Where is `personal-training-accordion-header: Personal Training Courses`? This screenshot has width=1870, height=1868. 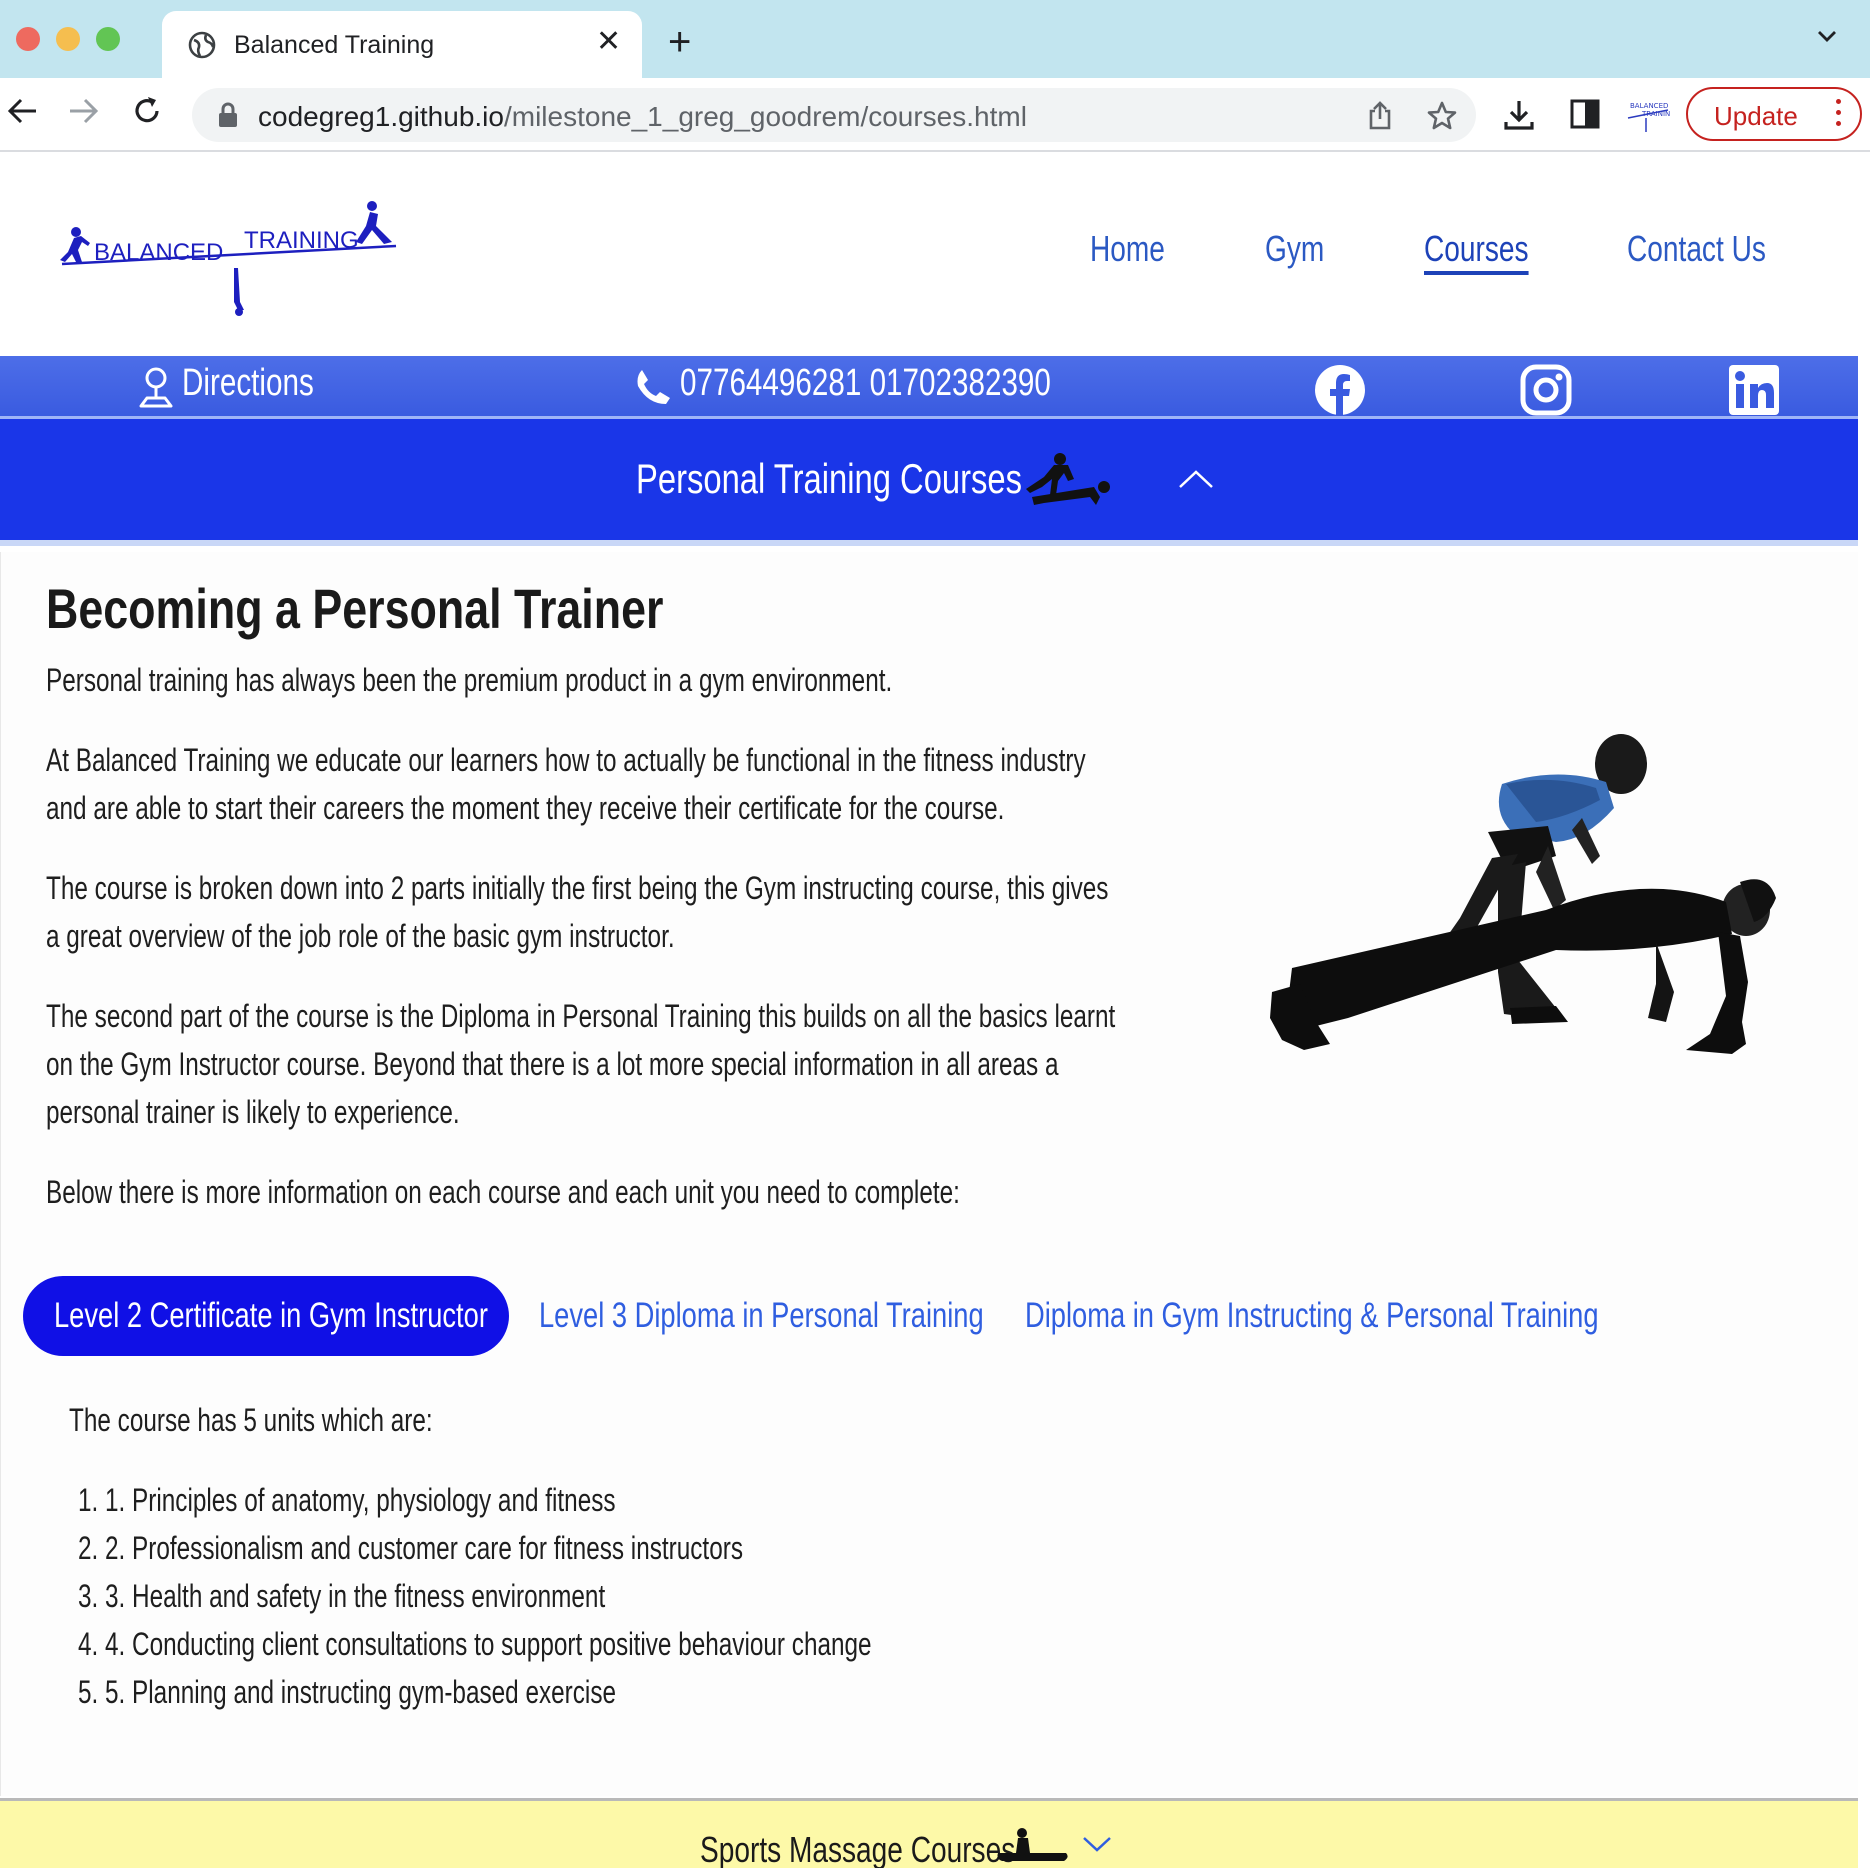 personal-training-accordion-header: Personal Training Courses is located at coordinates (929, 481).